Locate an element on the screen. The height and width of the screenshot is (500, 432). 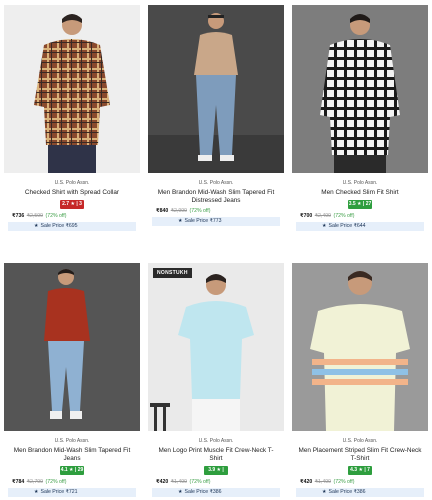
sale-price-label: Sale Price ₹644 is located at coordinates (347, 226).